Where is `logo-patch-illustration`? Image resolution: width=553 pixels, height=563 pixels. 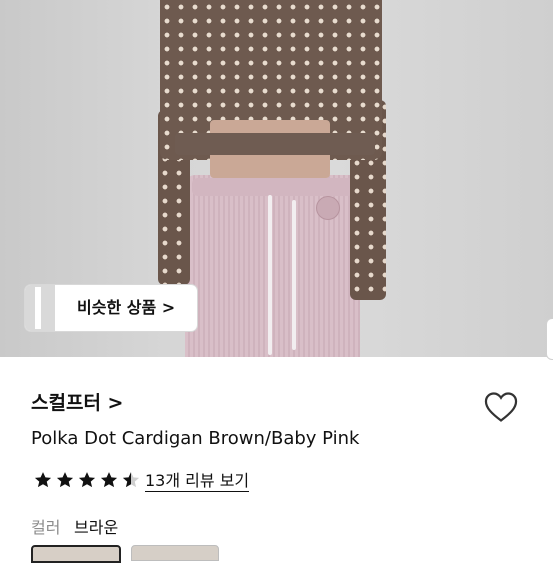
logo-patch-illustration is located at coordinates (328, 208).